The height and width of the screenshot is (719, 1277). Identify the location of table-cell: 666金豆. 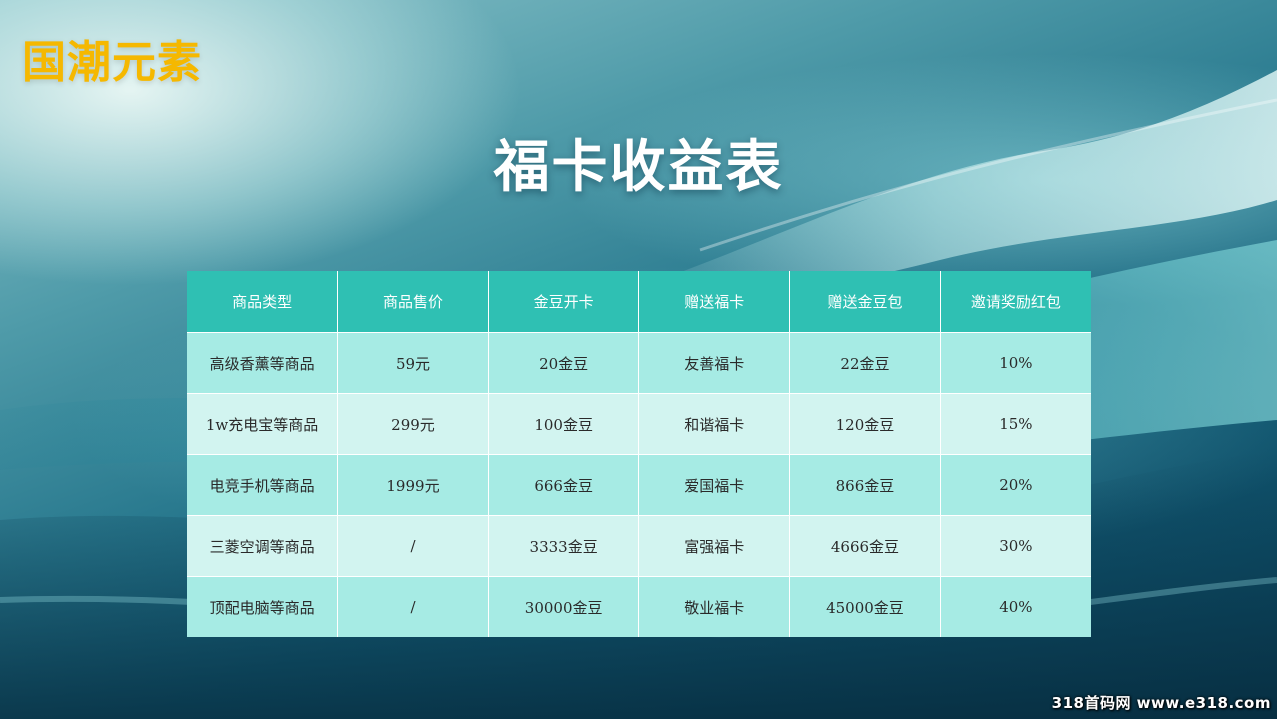
(564, 485).